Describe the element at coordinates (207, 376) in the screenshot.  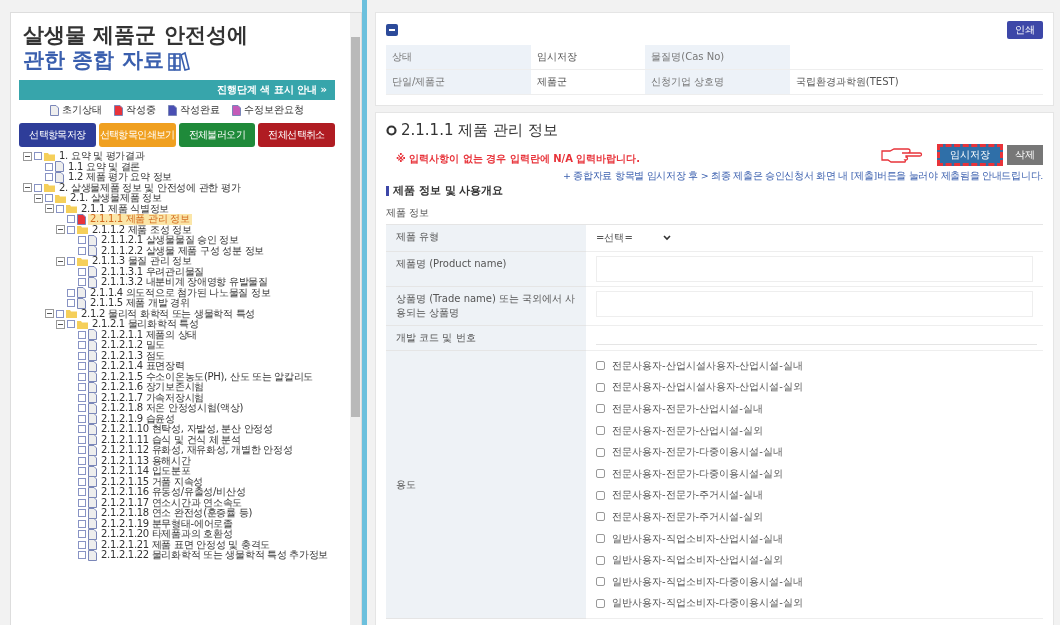
I see `tree-item: 2.1.2.1.5 수소이온농도(PH), 산도 또는 알칼리도` at that location.